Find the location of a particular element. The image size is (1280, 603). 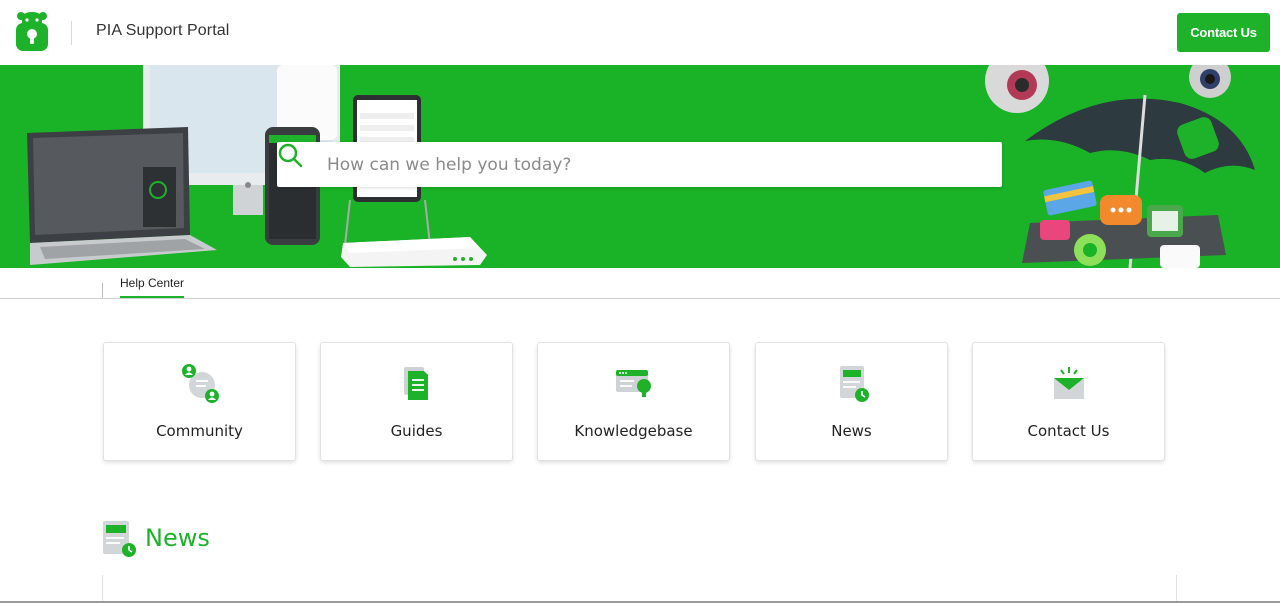

news-section-heading: News is located at coordinates (177, 538).